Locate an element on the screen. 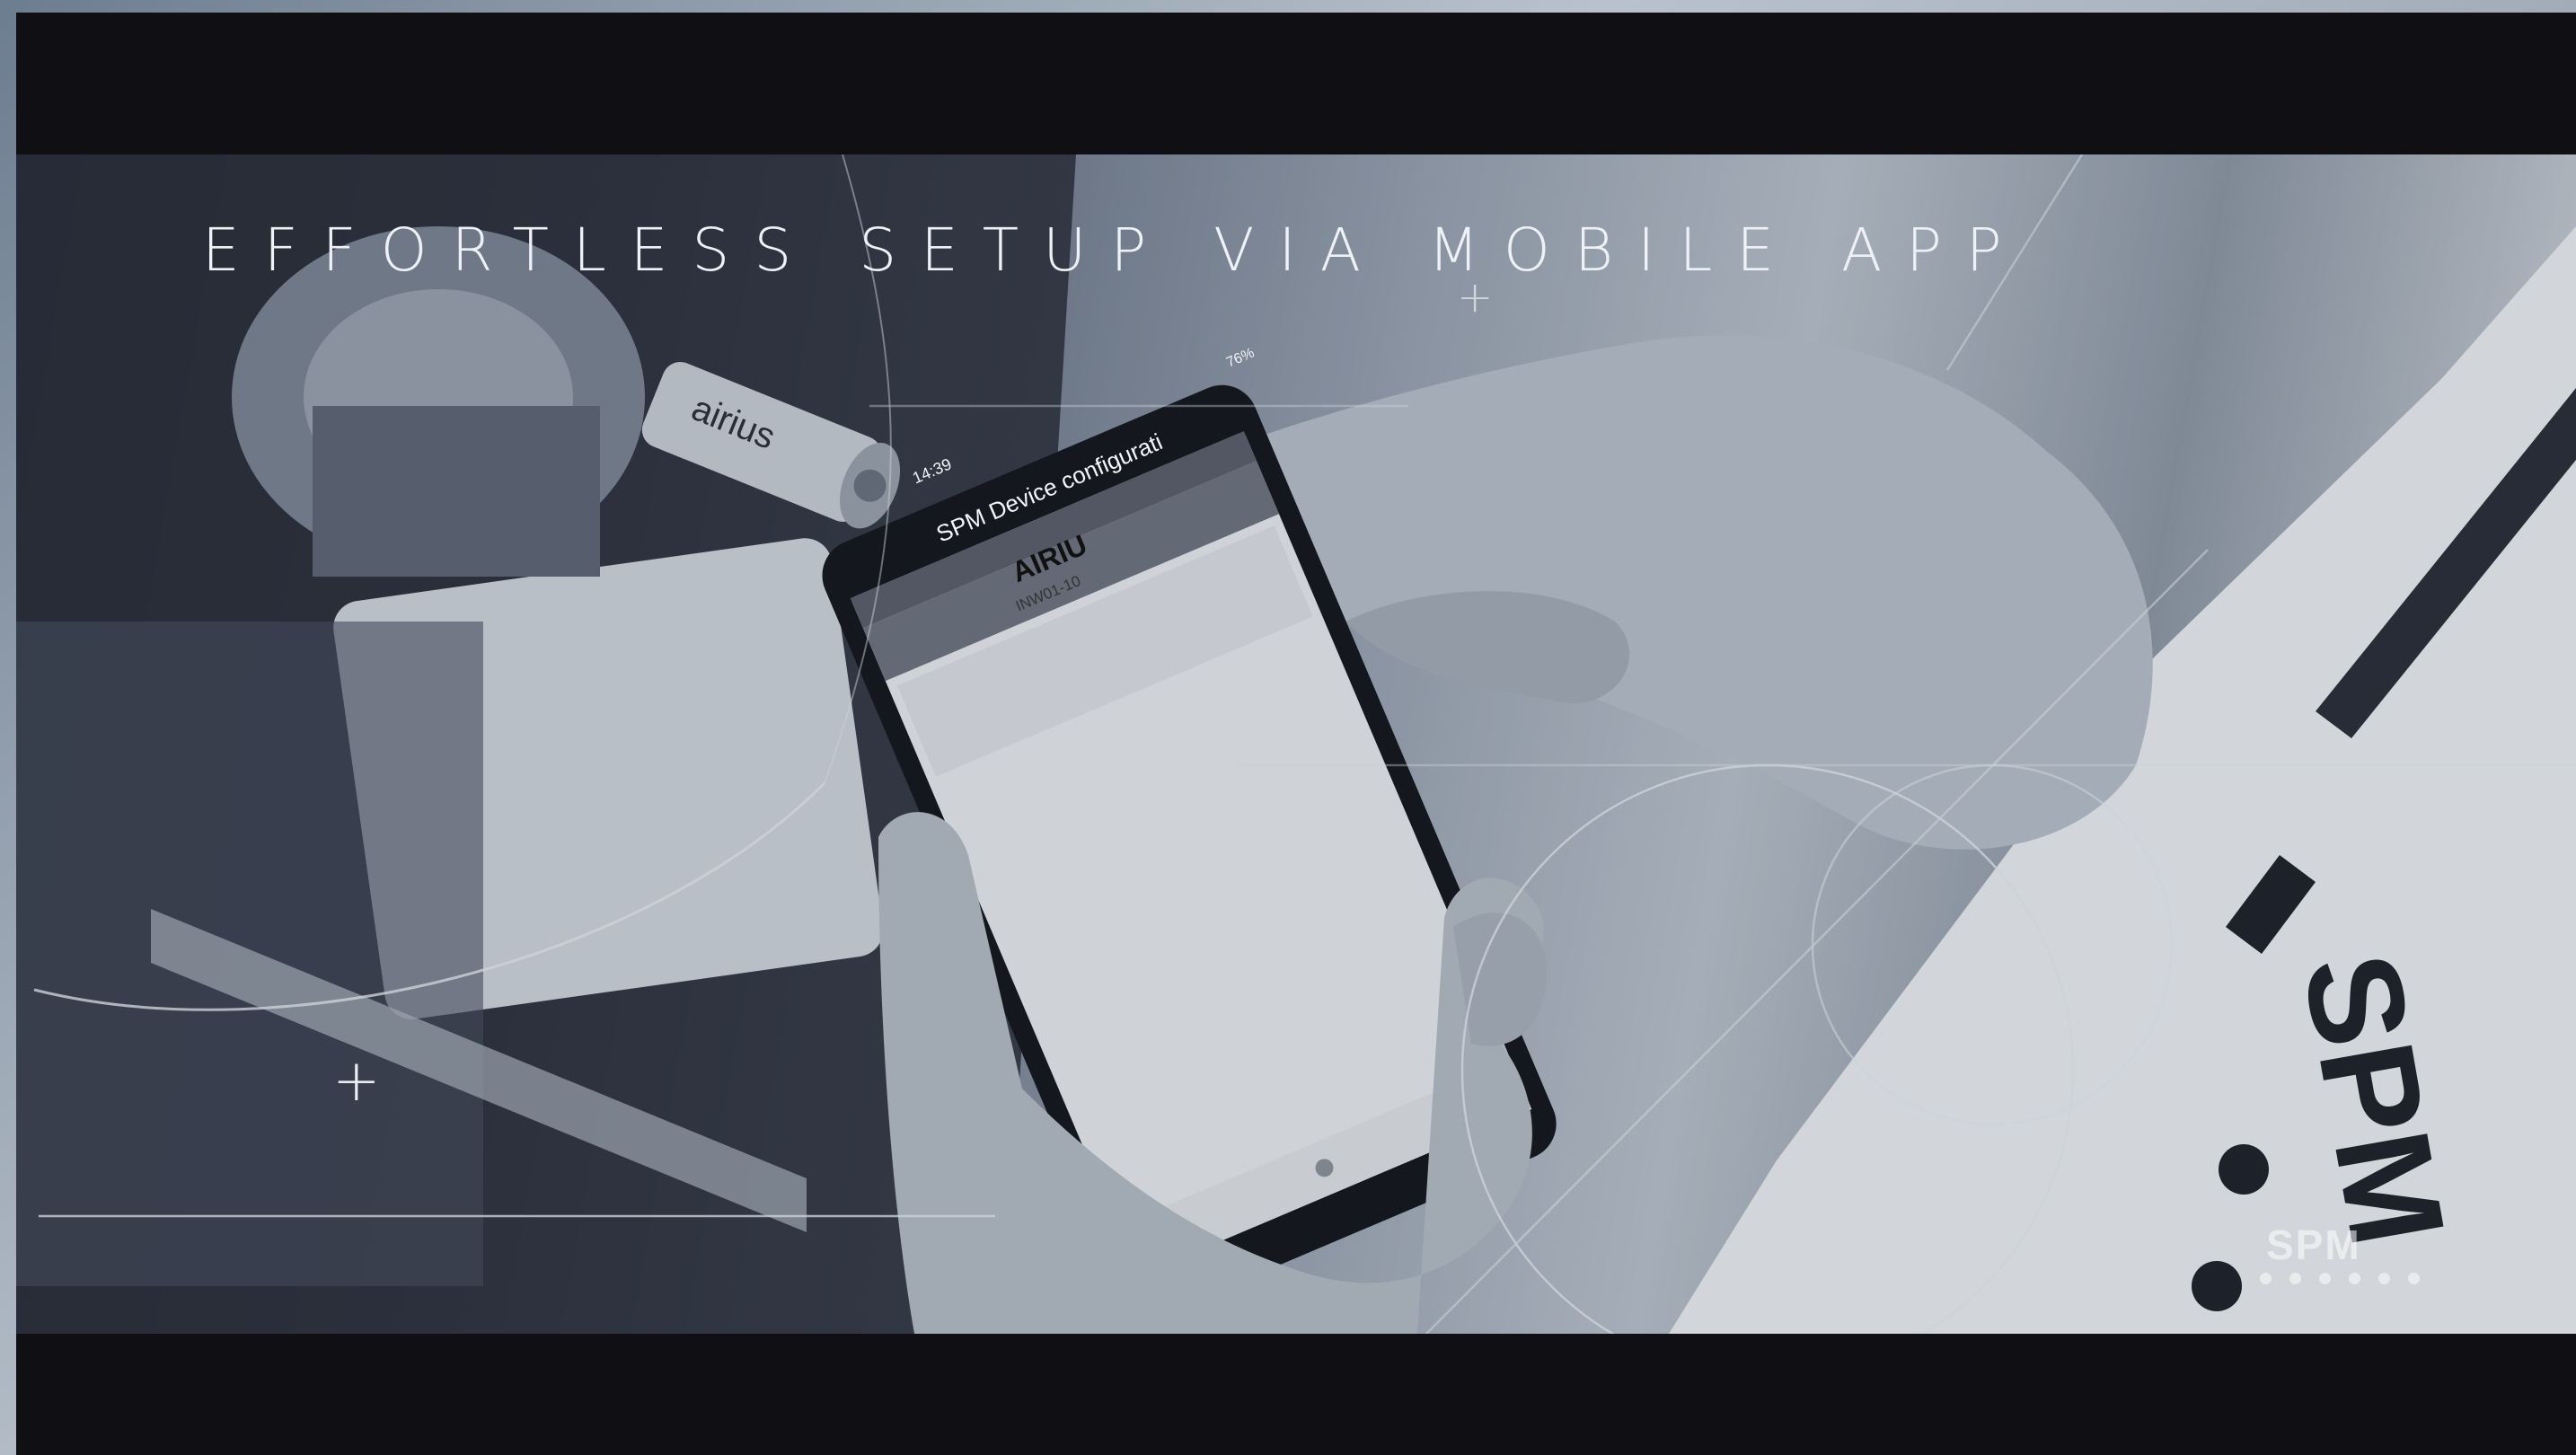 Image resolution: width=2576 pixels, height=1455 pixels. watermark-dots is located at coordinates (2340, 1278).